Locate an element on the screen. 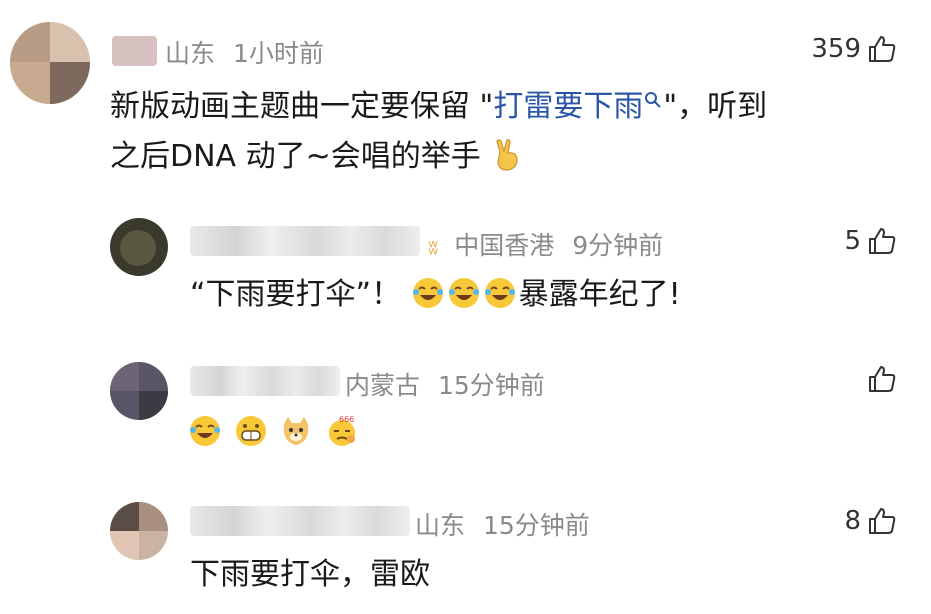 The height and width of the screenshot is (614, 931). like-button: 5 is located at coordinates (870, 241).